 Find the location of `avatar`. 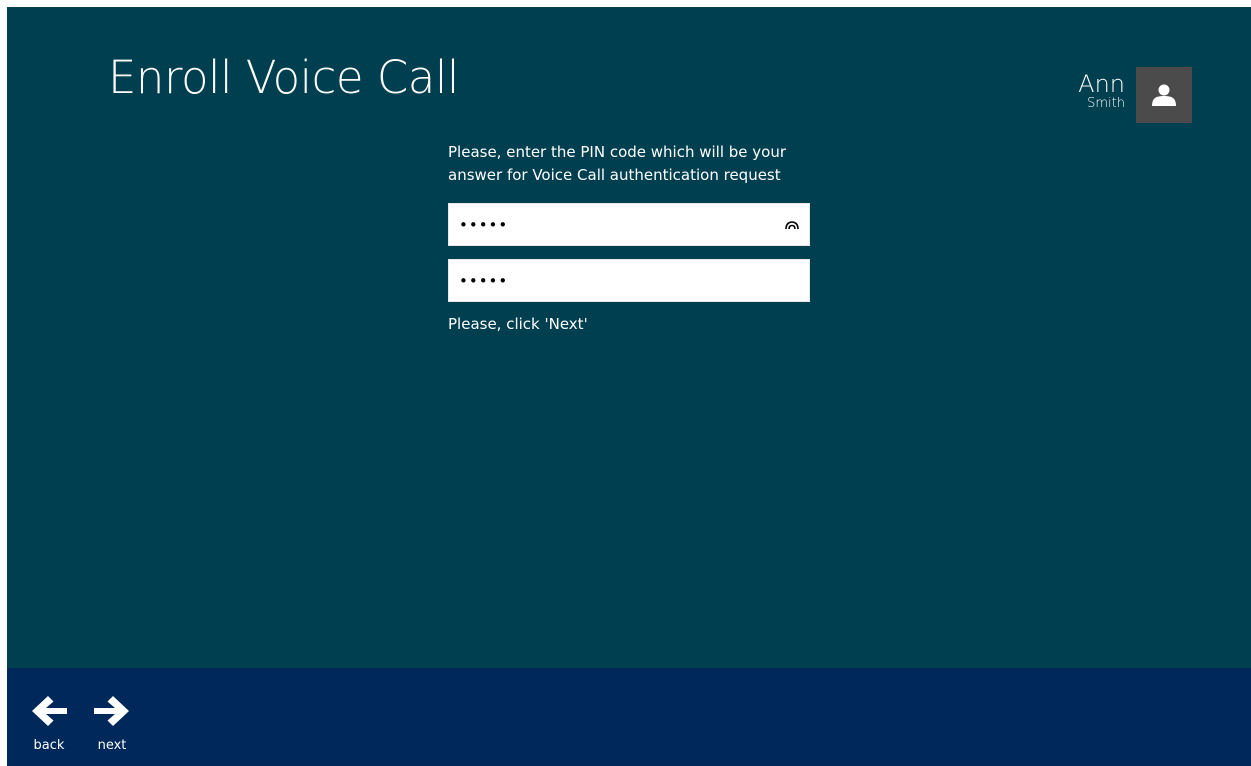

avatar is located at coordinates (1164, 95).